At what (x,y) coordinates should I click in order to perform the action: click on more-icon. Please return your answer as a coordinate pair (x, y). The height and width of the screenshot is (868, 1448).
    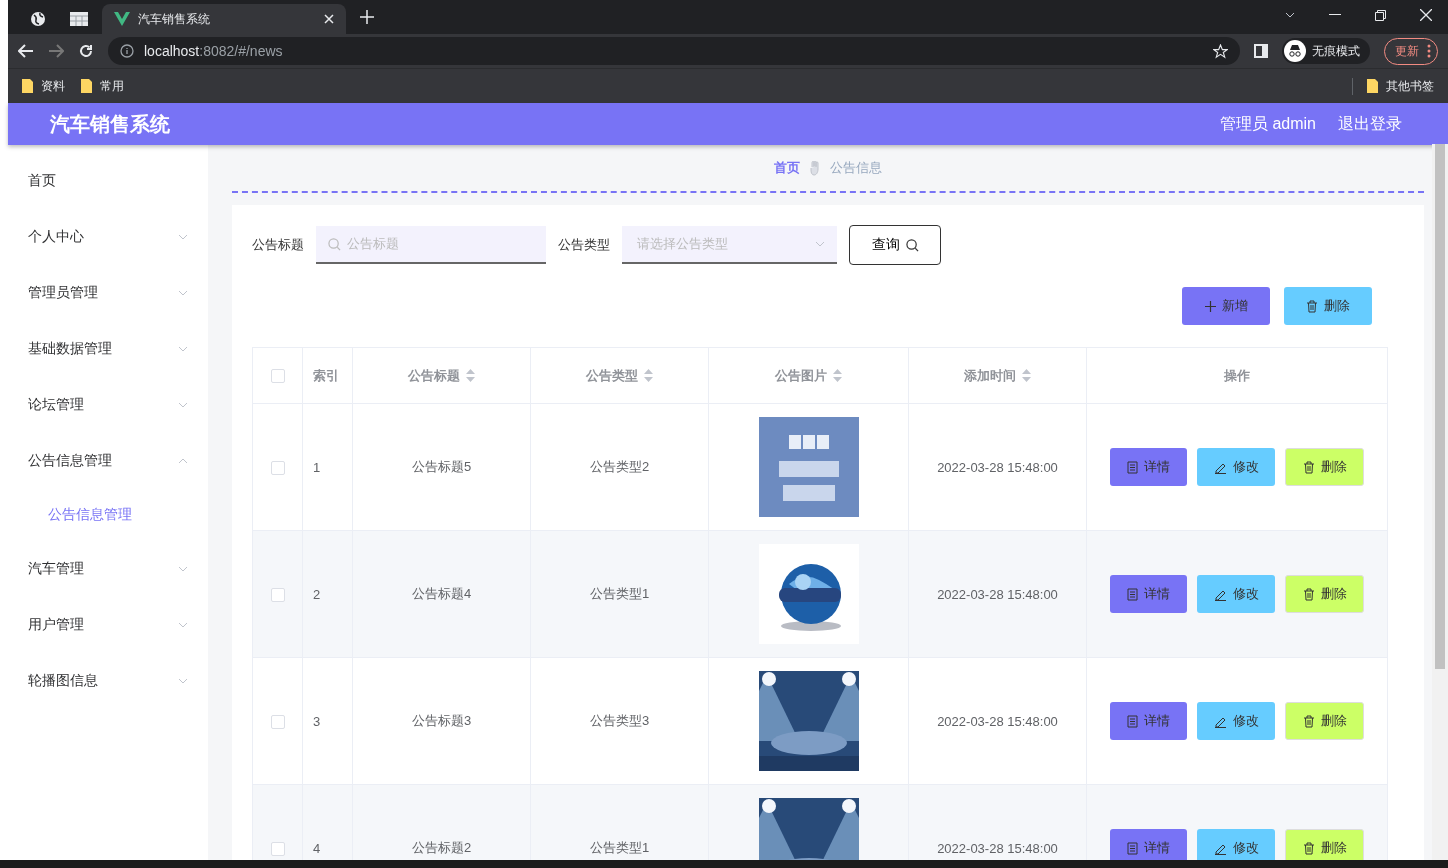
    Looking at the image, I should click on (1429, 51).